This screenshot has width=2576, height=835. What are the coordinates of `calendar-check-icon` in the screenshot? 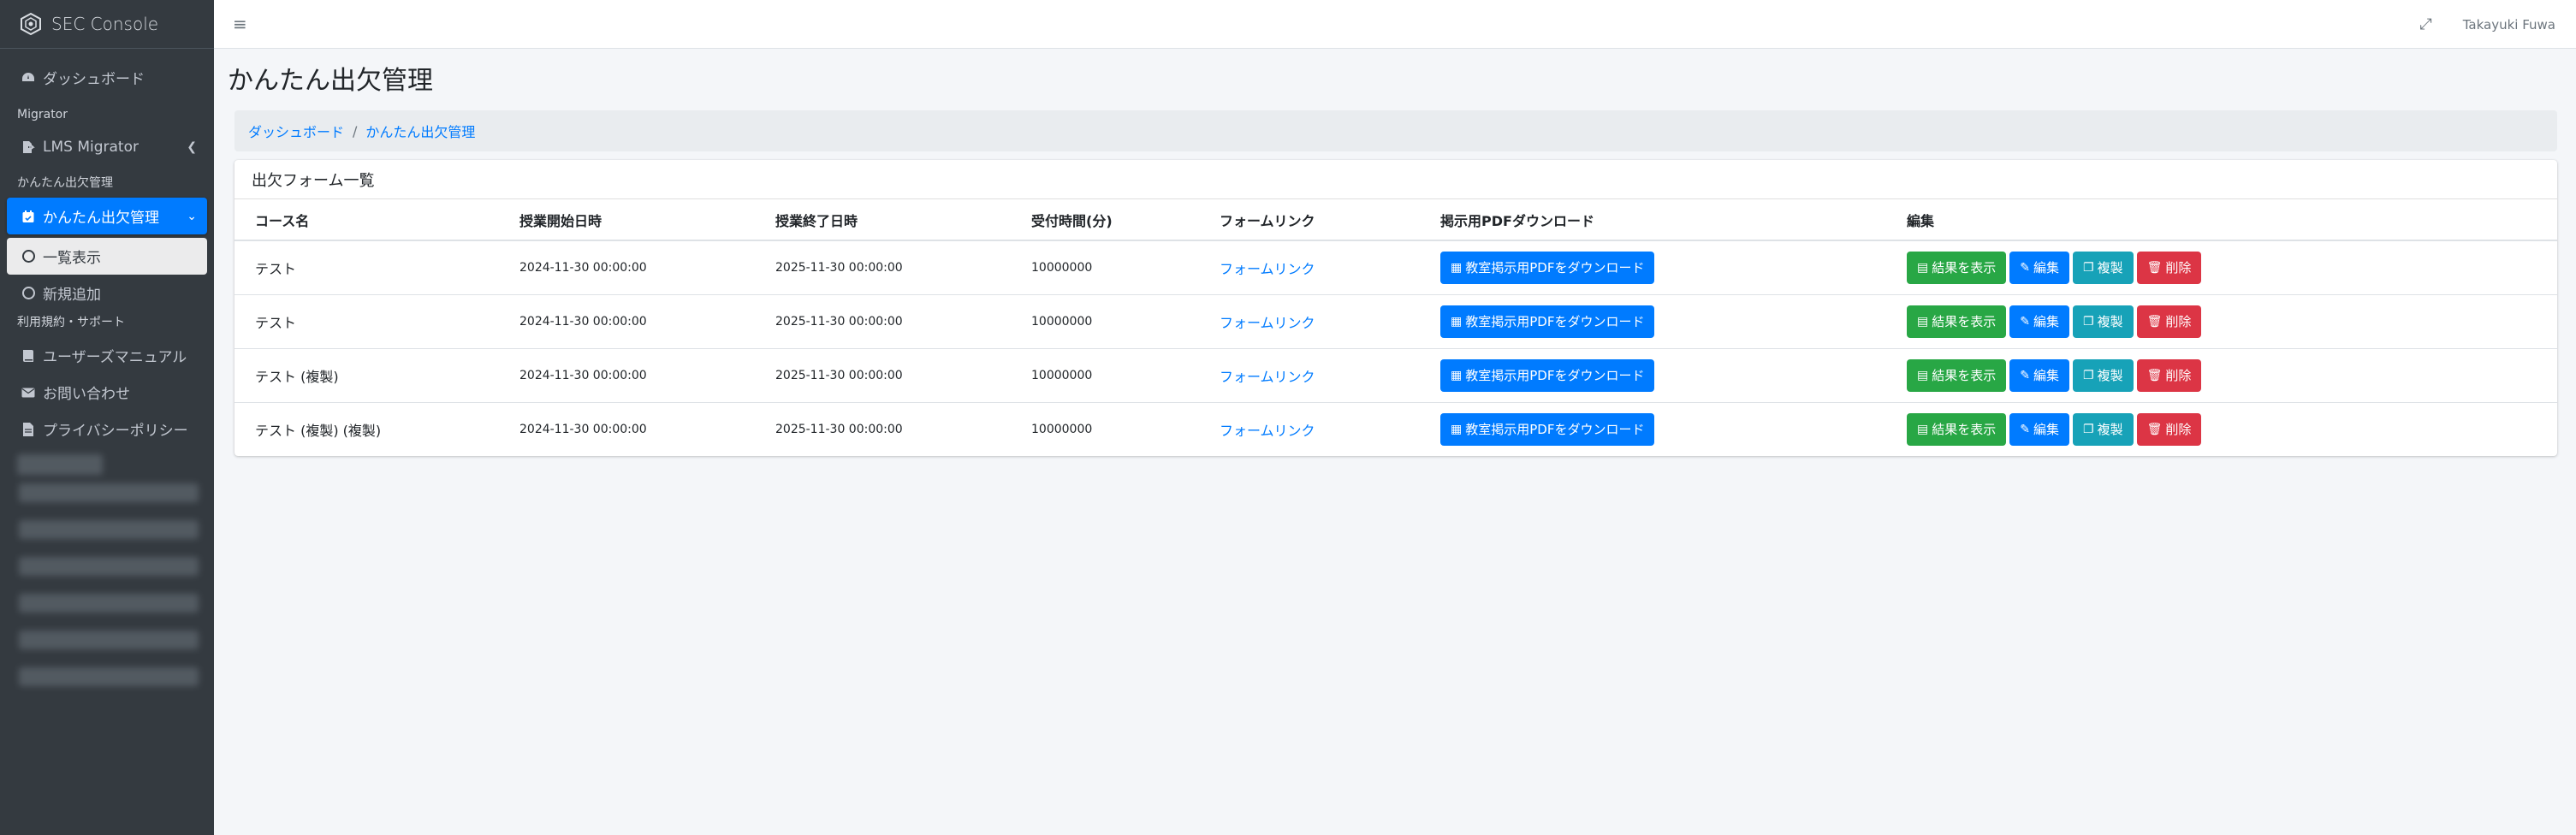 It's located at (28, 216).